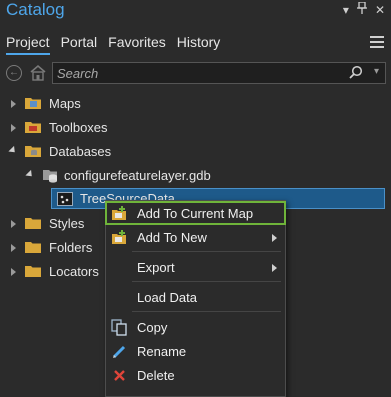 The image size is (391, 397). Describe the element at coordinates (33, 222) in the screenshot. I see `styles-folder-icon` at that location.